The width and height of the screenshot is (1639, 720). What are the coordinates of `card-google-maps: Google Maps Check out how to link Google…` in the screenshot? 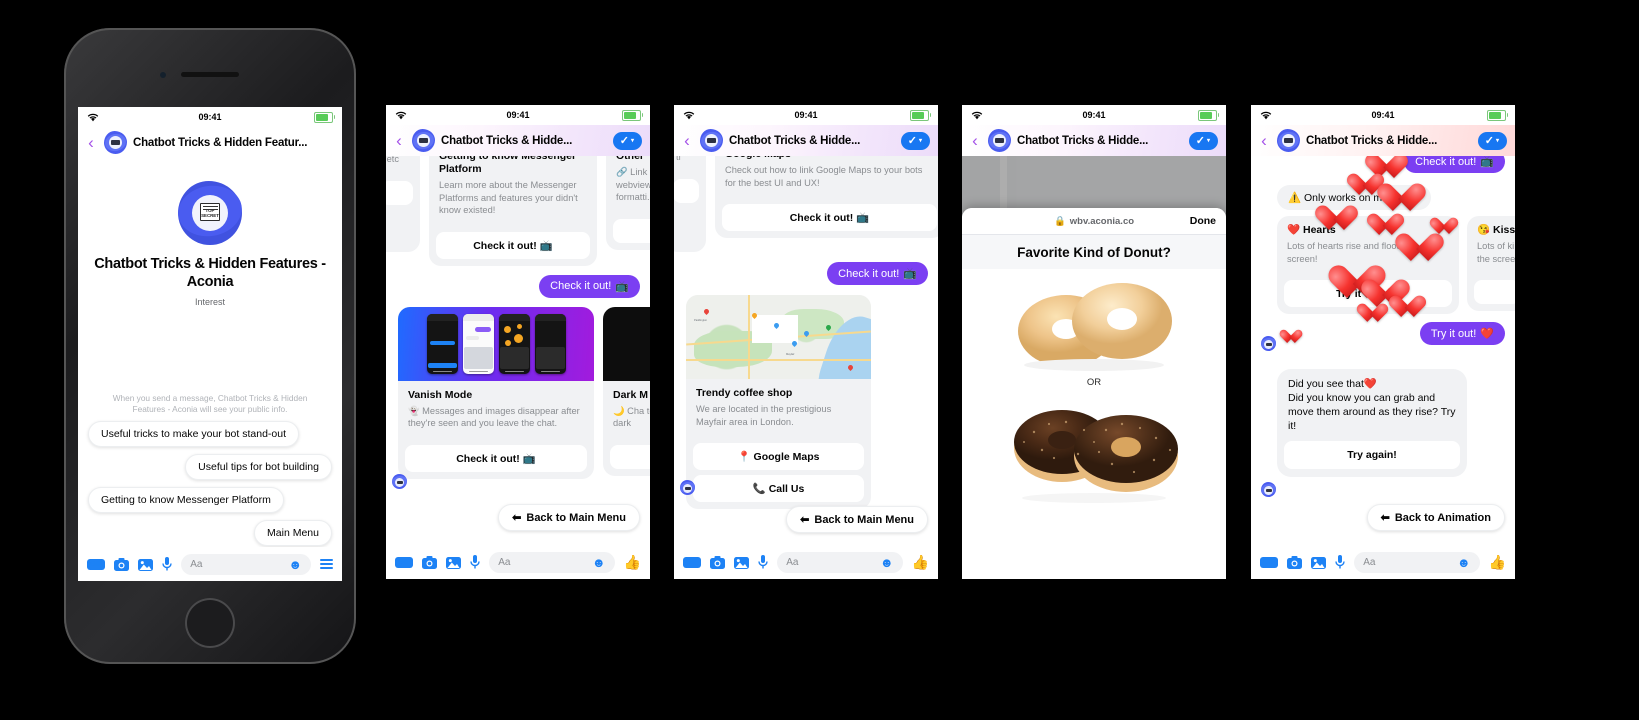 It's located at (826, 197).